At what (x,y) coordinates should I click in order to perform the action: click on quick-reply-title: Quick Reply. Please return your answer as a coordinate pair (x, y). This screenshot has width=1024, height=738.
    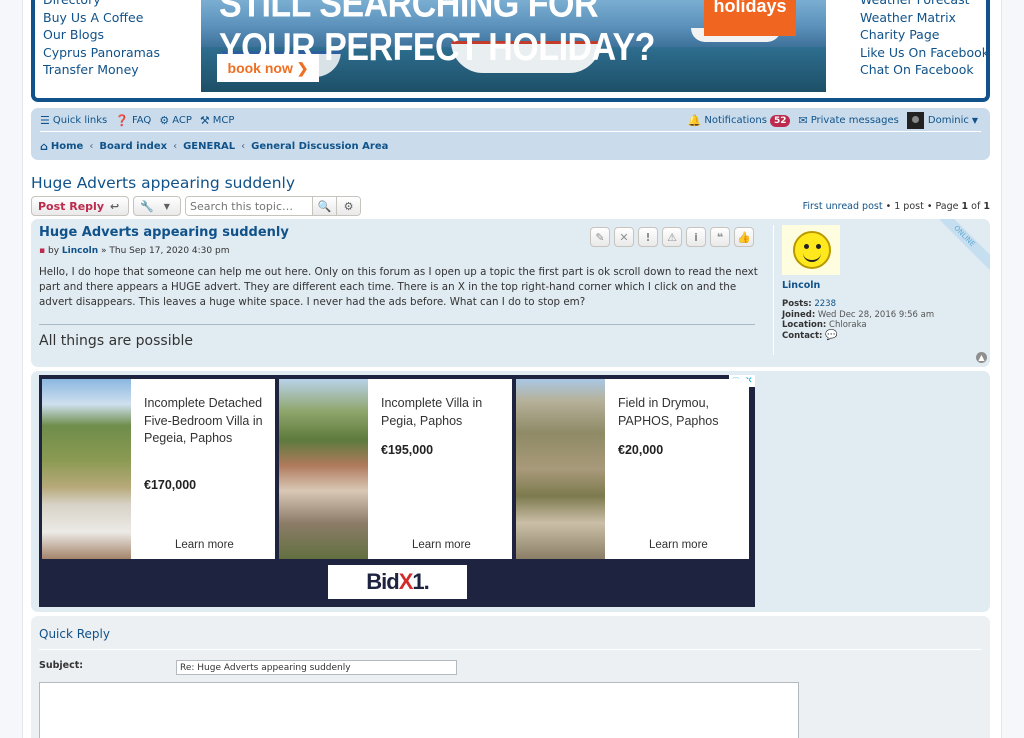
    Looking at the image, I should click on (74, 634).